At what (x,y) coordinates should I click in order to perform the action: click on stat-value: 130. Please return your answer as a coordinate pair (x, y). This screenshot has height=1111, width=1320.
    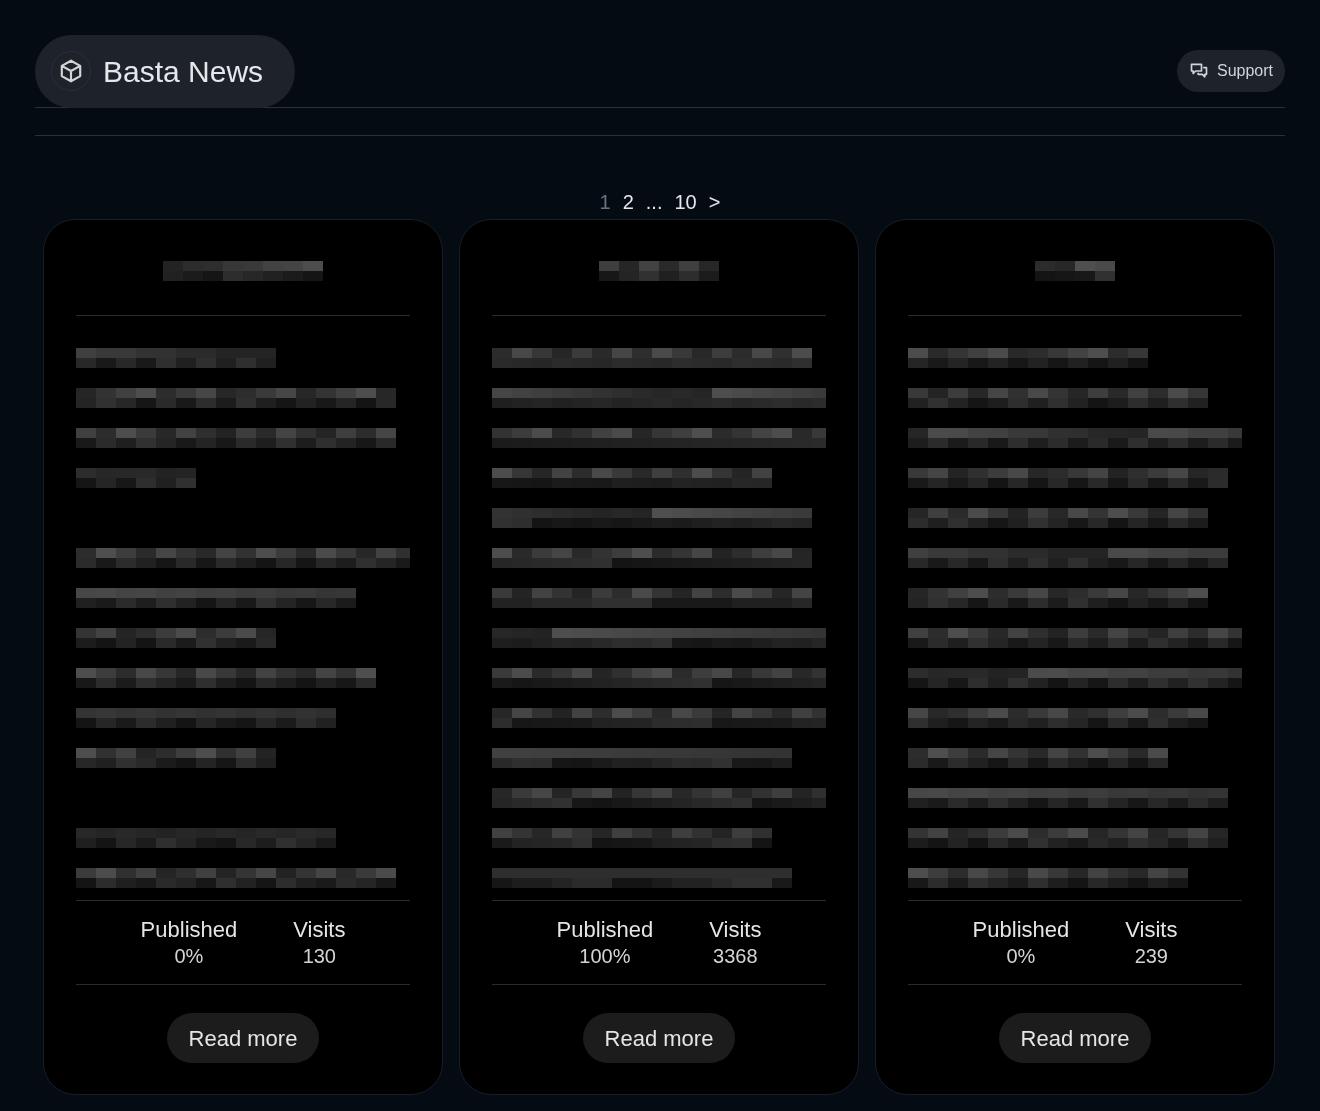
    Looking at the image, I should click on (319, 956).